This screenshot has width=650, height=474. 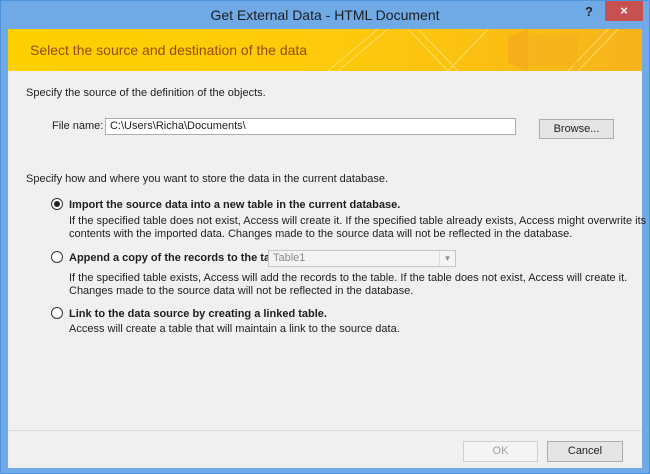 I want to click on cancel-button: Cancel, so click(x=585, y=451).